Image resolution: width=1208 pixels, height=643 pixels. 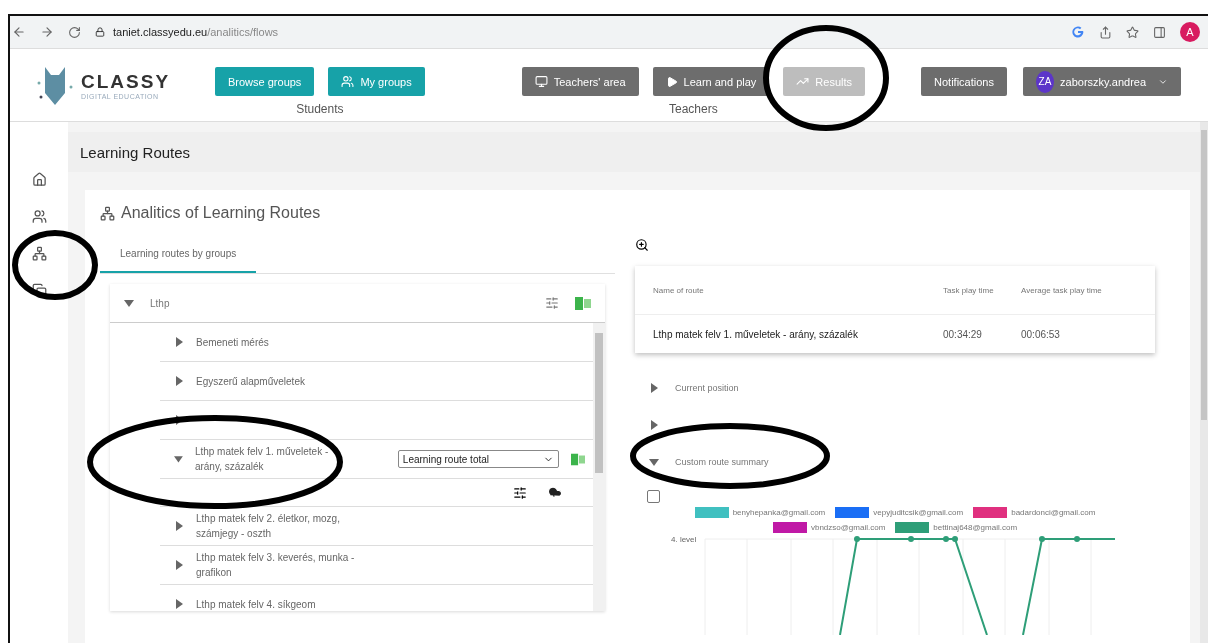 What do you see at coordinates (671, 81) in the screenshot?
I see `play-icon` at bounding box center [671, 81].